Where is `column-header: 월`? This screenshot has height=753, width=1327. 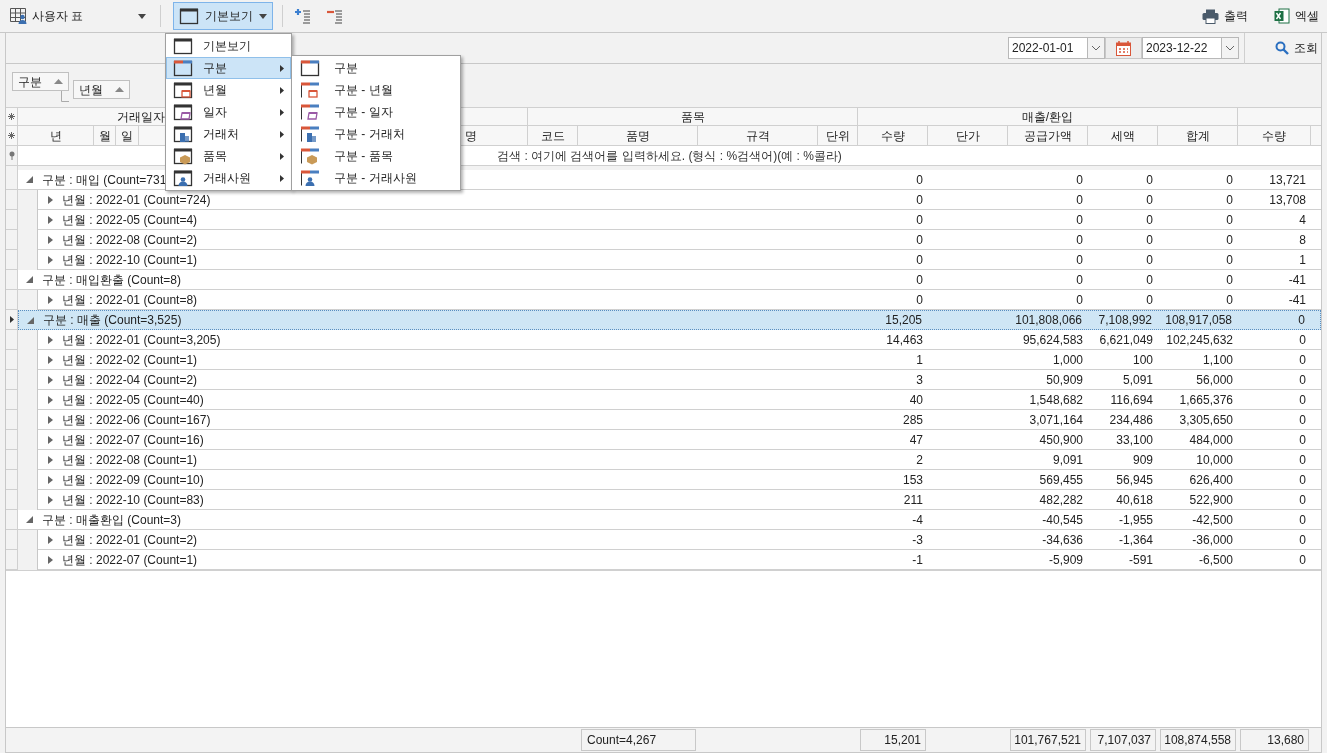
column-header: 월 is located at coordinates (105, 136).